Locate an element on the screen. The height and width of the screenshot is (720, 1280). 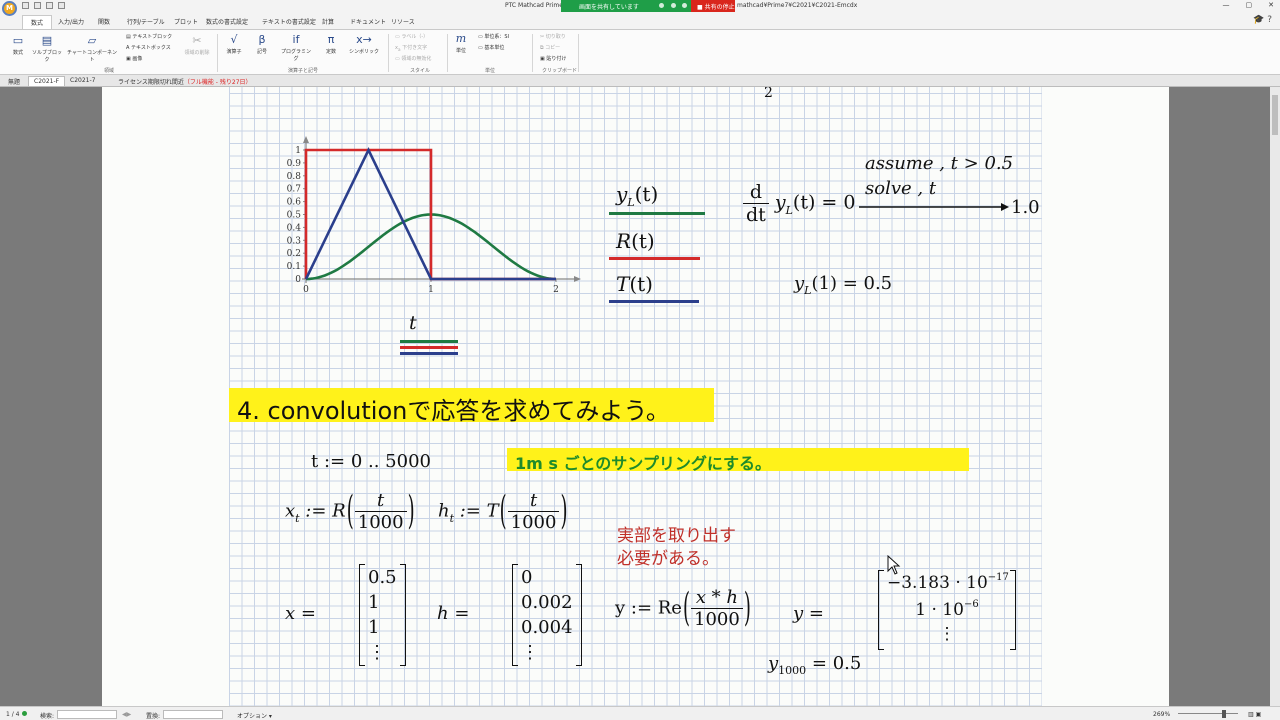
y-vector-ellipsis: ⋮ is located at coordinates (947, 634).